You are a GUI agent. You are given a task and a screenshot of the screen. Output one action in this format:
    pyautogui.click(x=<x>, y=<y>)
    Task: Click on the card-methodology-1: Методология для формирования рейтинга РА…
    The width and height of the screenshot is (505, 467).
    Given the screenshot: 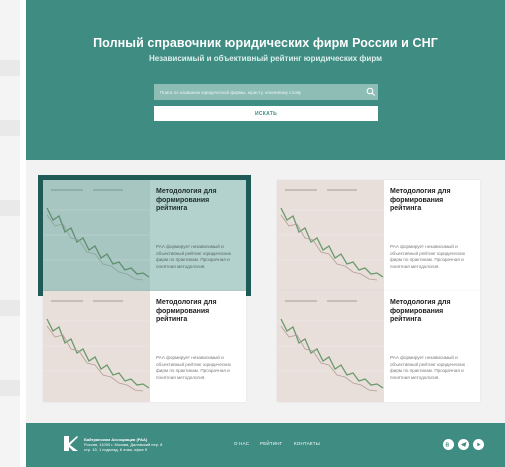 What is the action you would take?
    pyautogui.click(x=144, y=235)
    